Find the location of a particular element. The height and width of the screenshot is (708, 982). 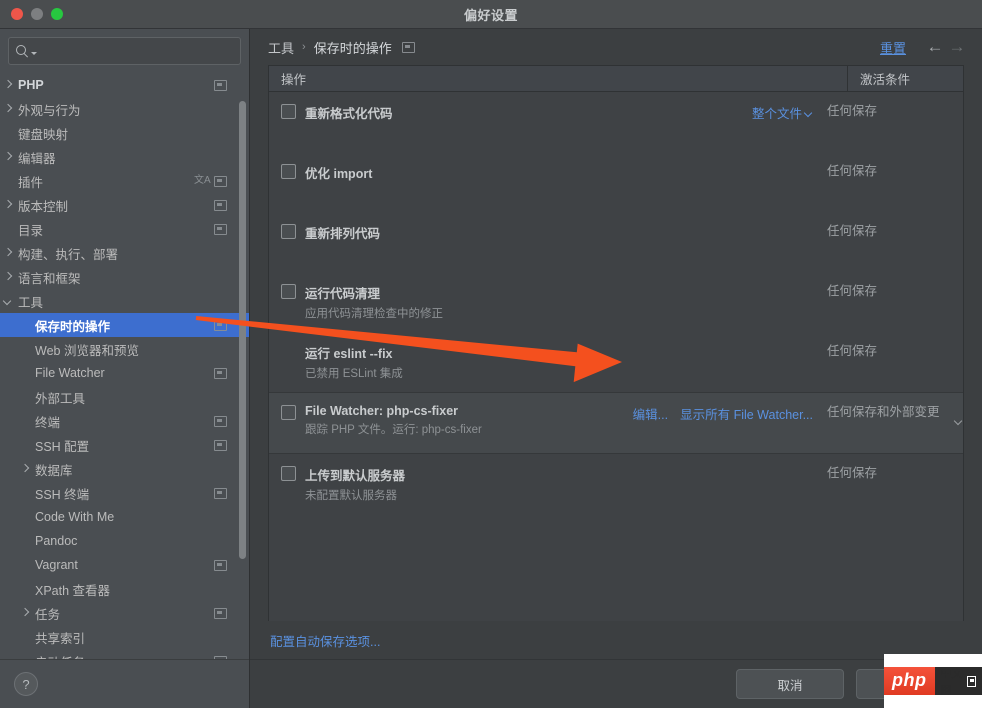

forward-arrow-icon: → is located at coordinates (957, 47).